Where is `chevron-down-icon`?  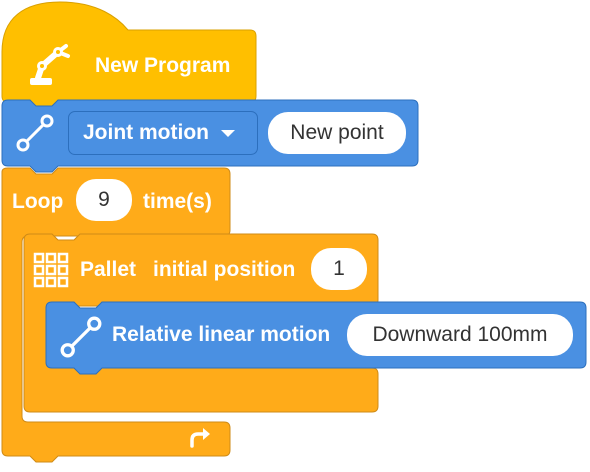
chevron-down-icon is located at coordinates (227, 133).